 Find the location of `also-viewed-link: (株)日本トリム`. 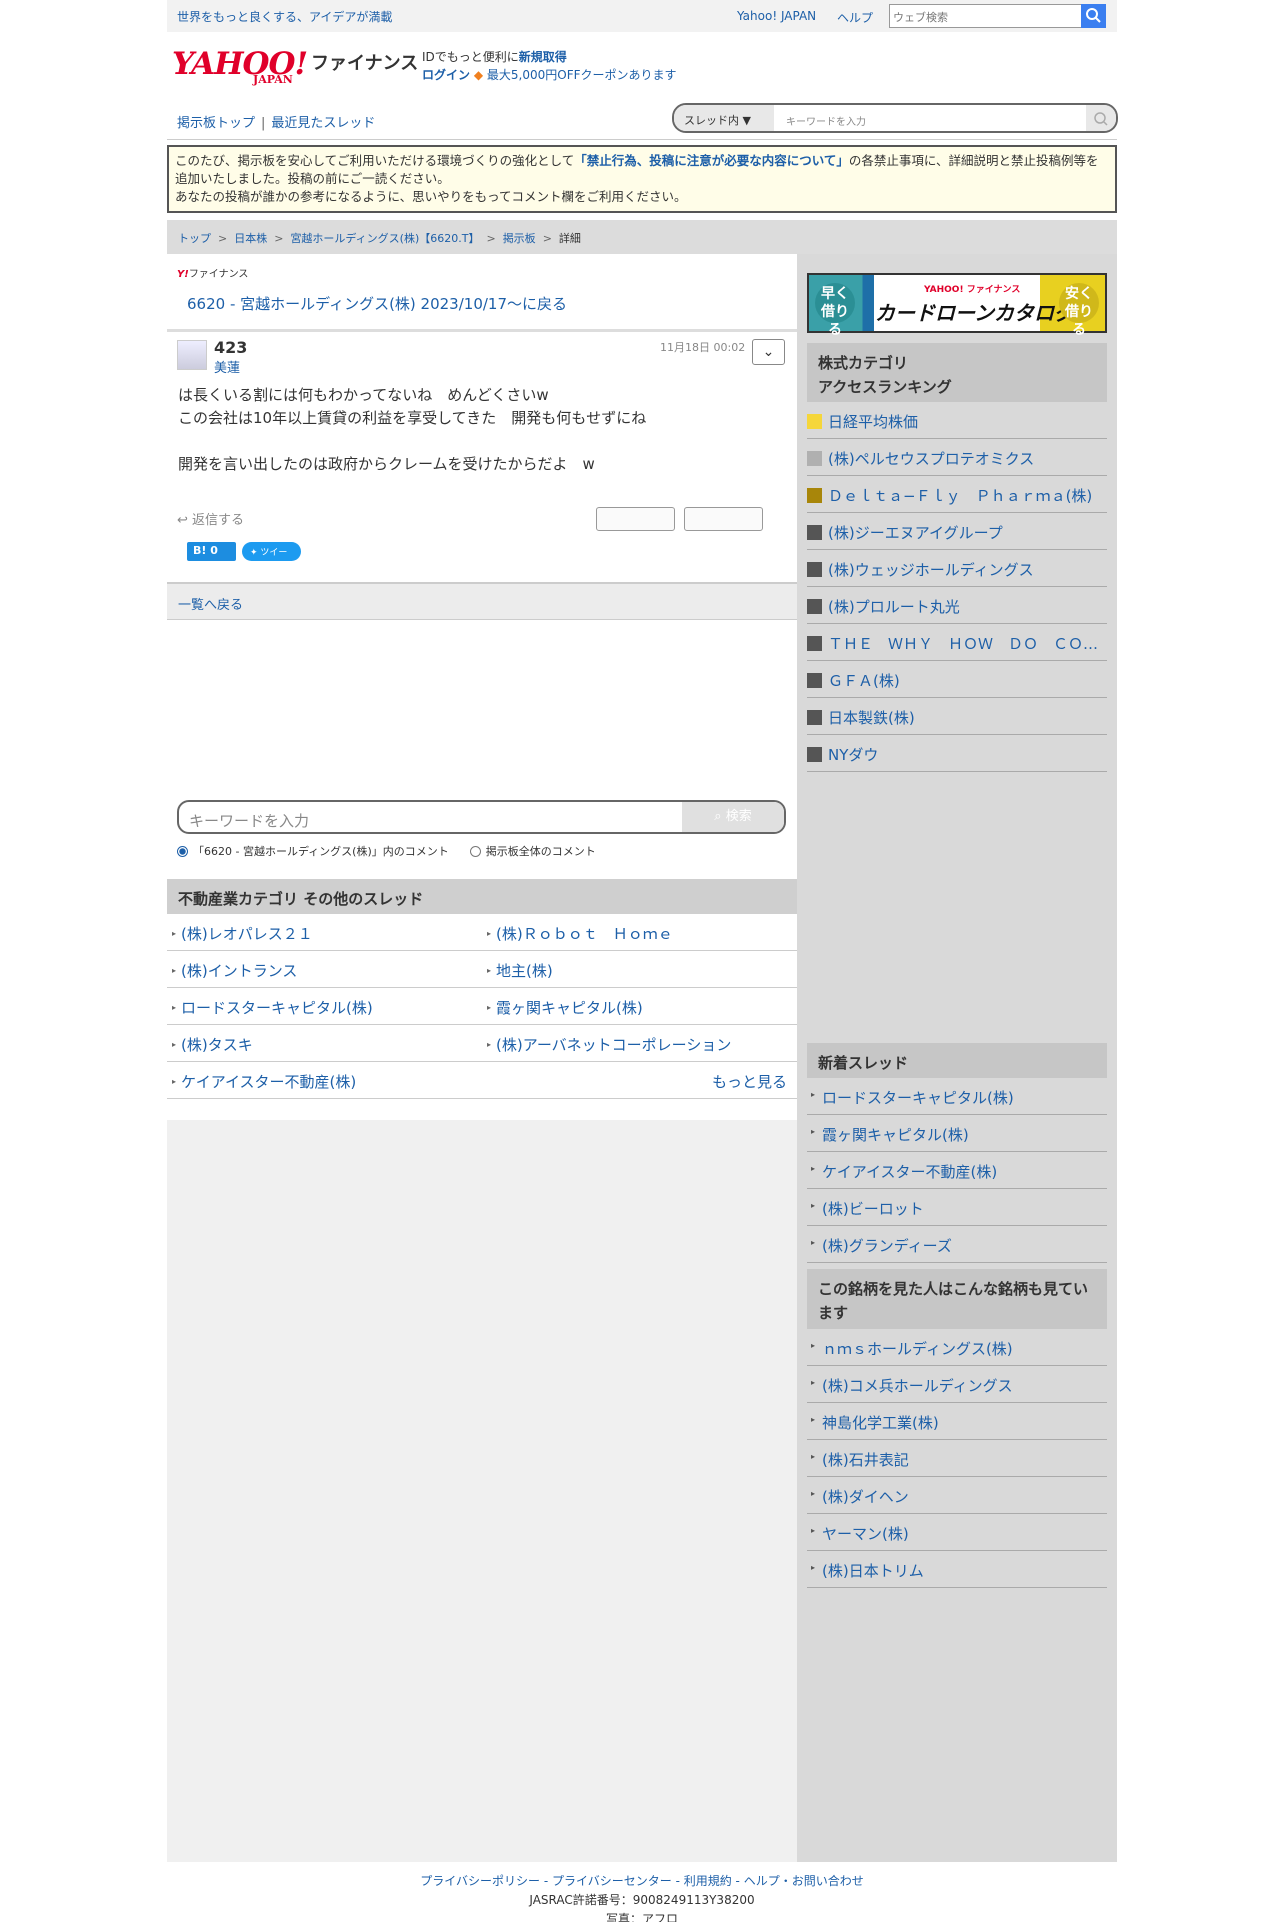

also-viewed-link: (株)日本トリム is located at coordinates (957, 1569).